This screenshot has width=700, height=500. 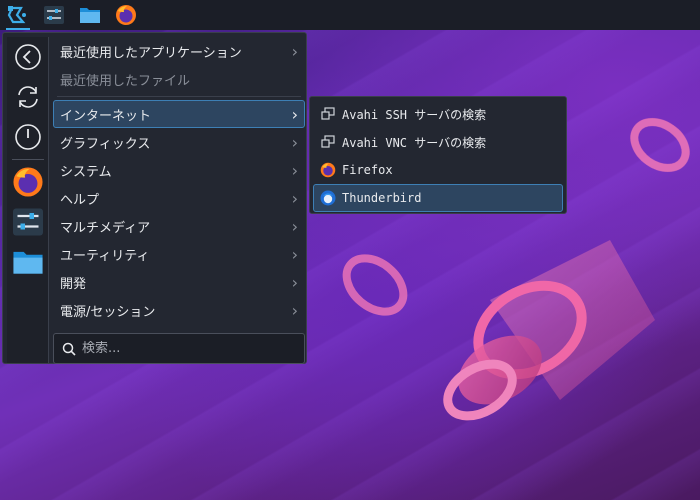 What do you see at coordinates (179, 170) in the screenshot?
I see `category-system: システム ›` at bounding box center [179, 170].